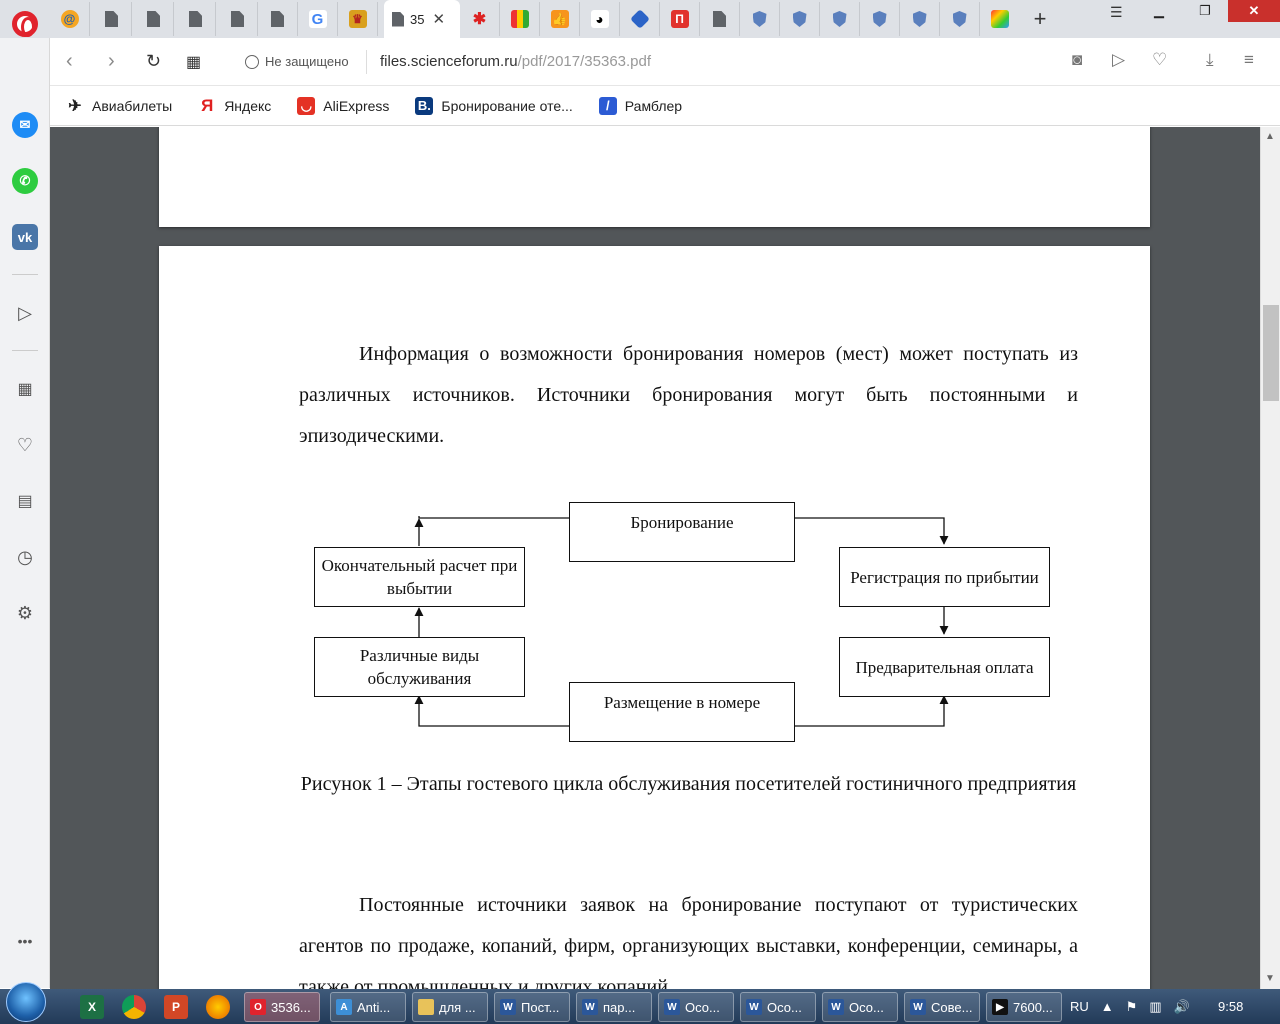 The height and width of the screenshot is (1024, 1280). What do you see at coordinates (75, 106) in the screenshot?
I see `plane-icon: ✈` at bounding box center [75, 106].